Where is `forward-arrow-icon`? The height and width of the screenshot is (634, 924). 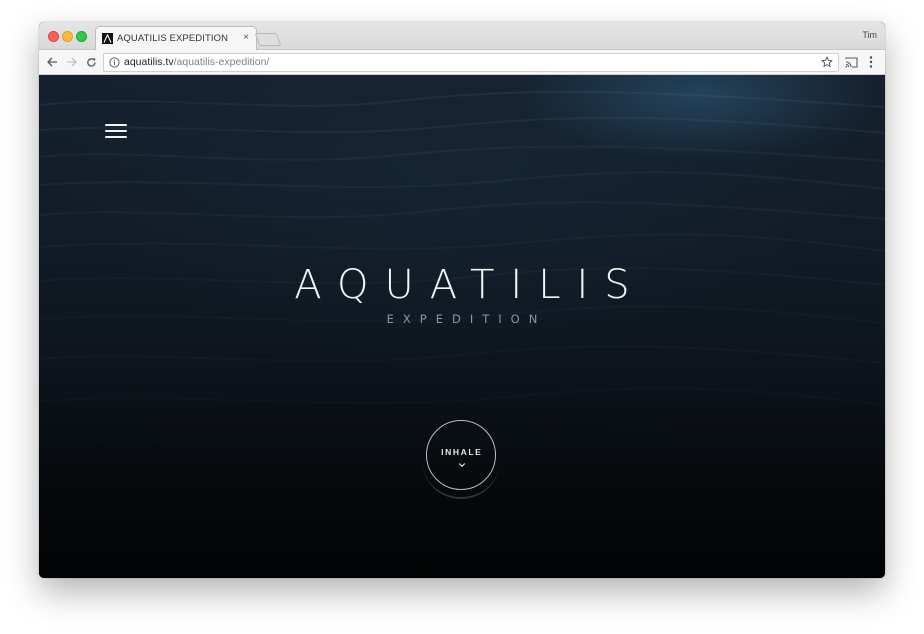
forward-arrow-icon is located at coordinates (71, 62).